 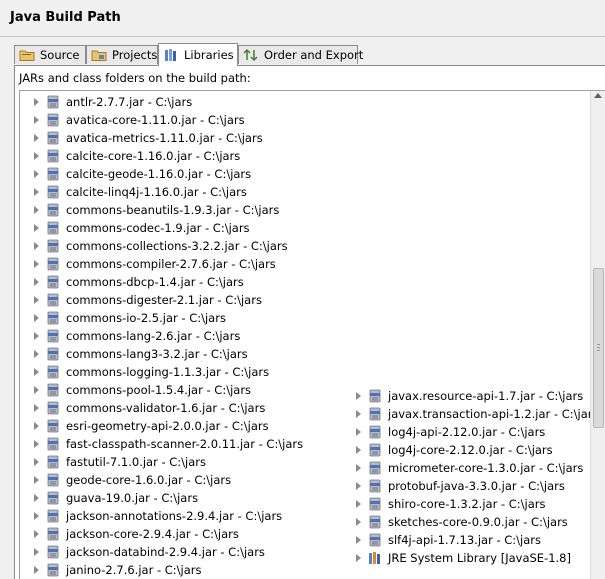 I want to click on tree-item-jar: commons-pool-1.5.4.jar - C:\jars, so click(x=161, y=390).